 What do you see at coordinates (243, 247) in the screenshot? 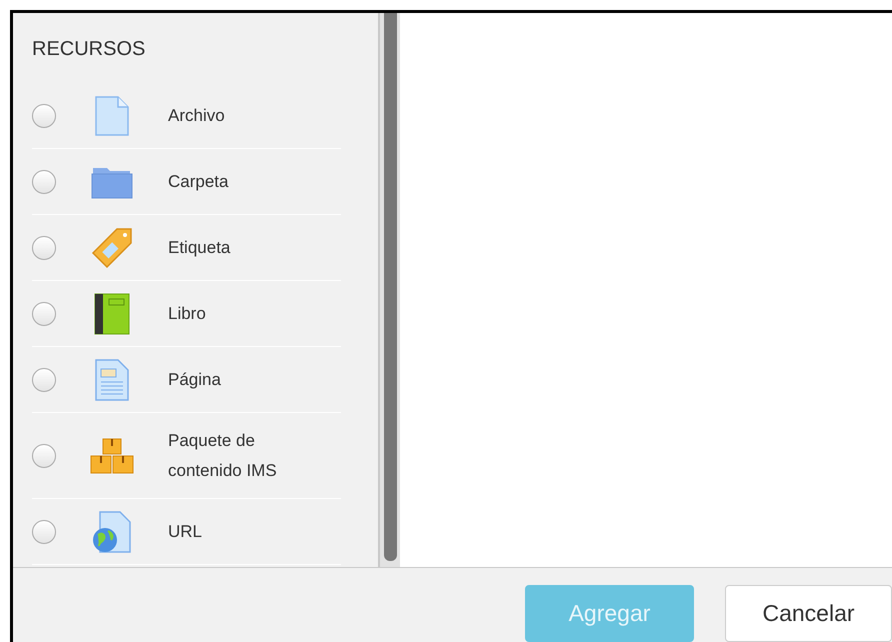
I see `resource-label: Etiqueta` at bounding box center [243, 247].